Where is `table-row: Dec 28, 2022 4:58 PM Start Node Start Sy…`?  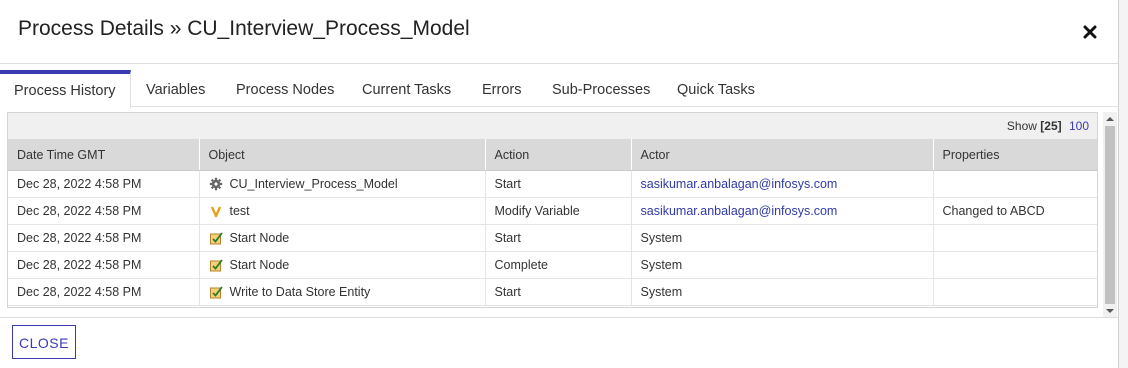
table-row: Dec 28, 2022 4:58 PM Start Node Start Sy… is located at coordinates (552, 238).